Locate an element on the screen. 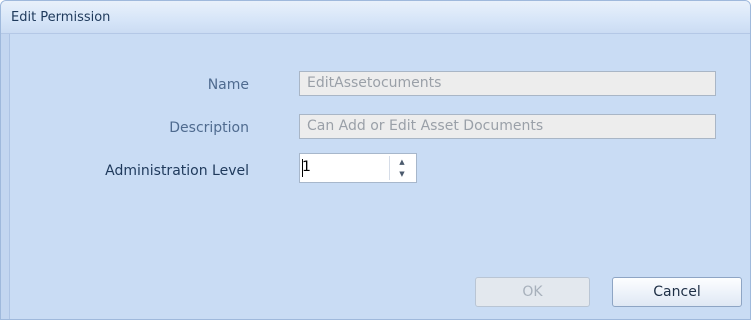 The image size is (751, 320). spin-buttons: ▲ ▼ is located at coordinates (401, 168).